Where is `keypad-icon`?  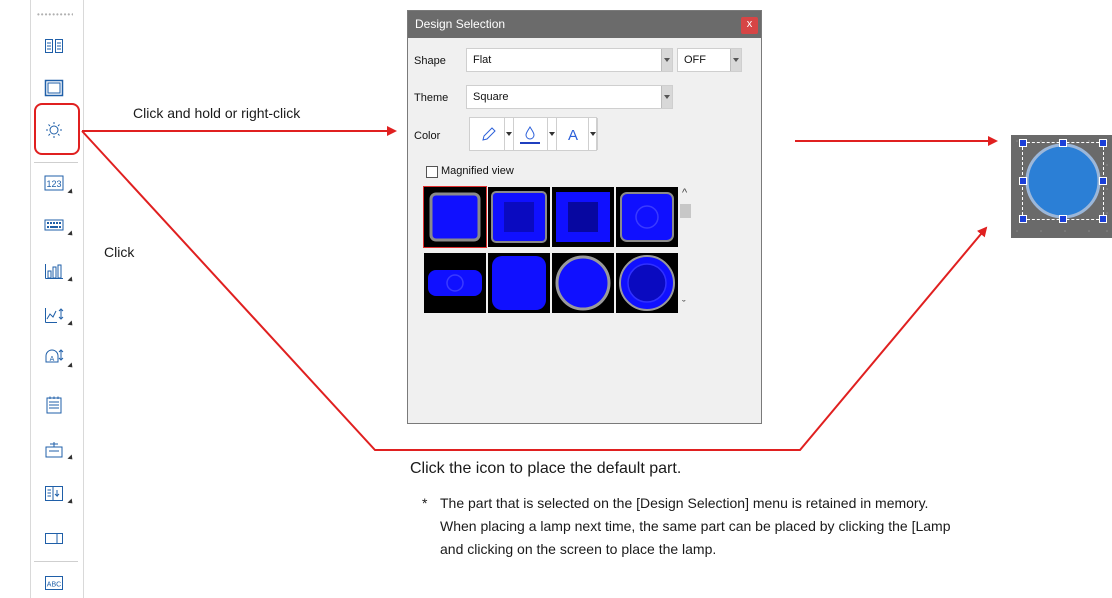 keypad-icon is located at coordinates (54, 225).